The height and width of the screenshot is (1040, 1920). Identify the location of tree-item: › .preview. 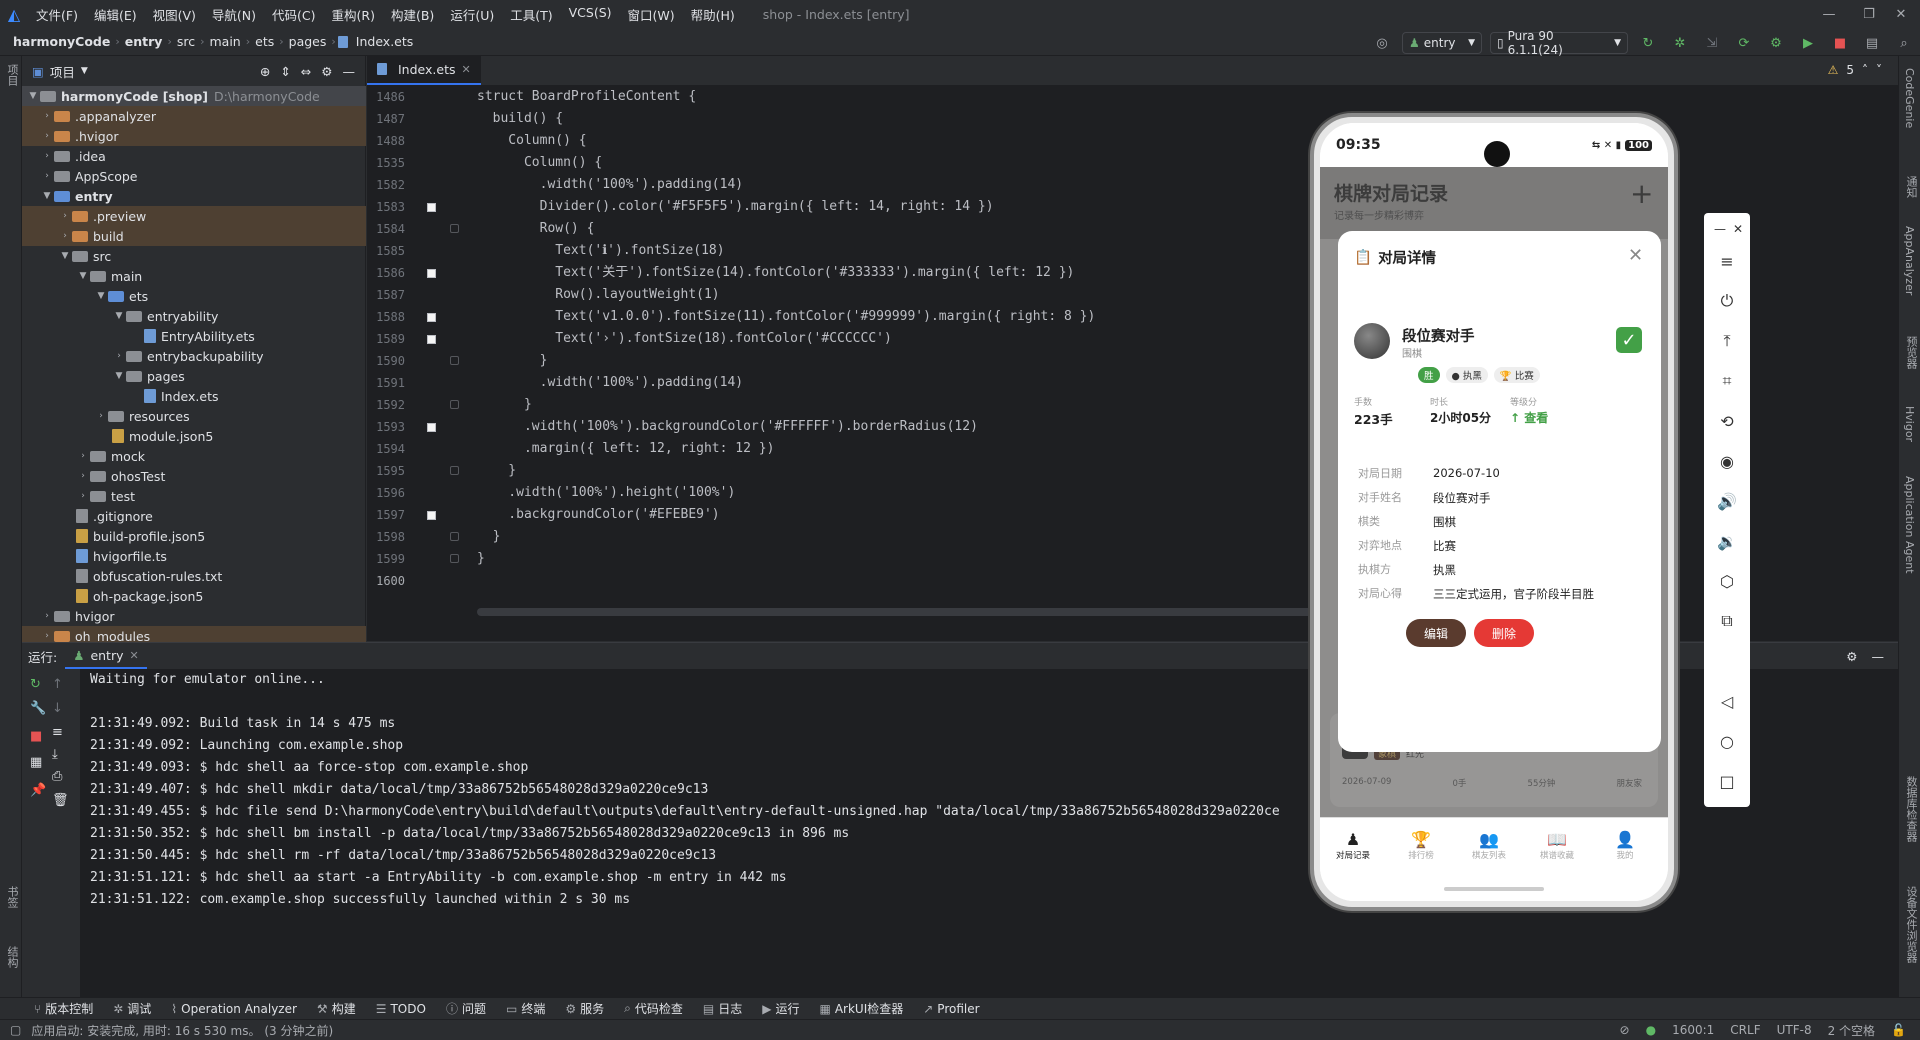
(194, 216).